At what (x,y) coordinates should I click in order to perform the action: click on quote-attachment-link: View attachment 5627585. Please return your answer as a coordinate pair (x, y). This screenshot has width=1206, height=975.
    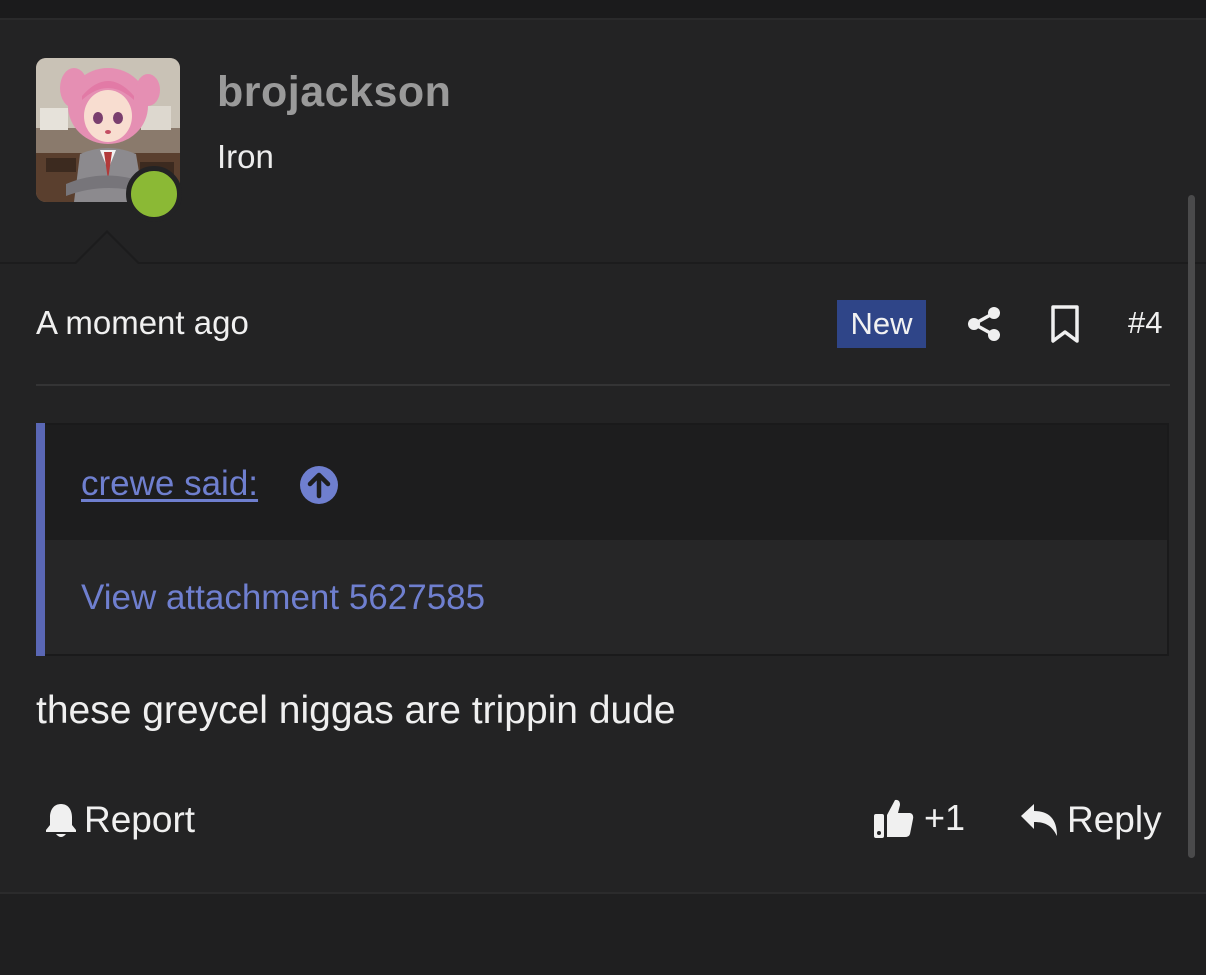
    Looking at the image, I should click on (283, 598).